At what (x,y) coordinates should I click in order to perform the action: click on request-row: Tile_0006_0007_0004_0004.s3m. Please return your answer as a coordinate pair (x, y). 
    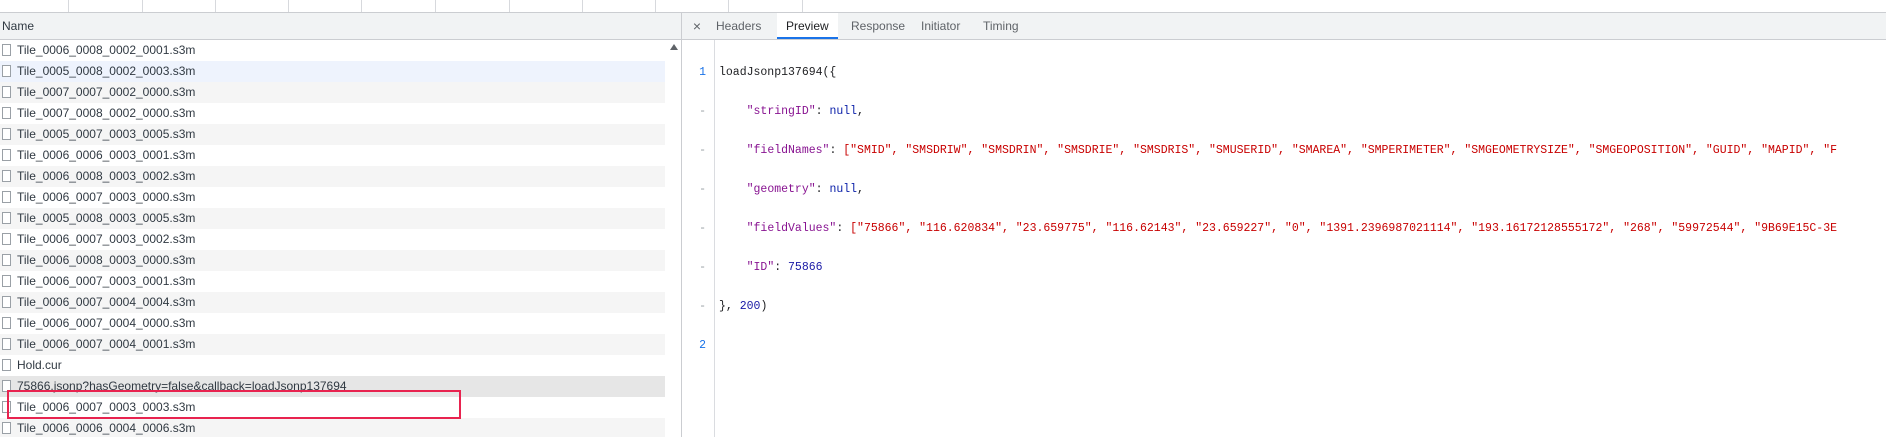
    Looking at the image, I should click on (332, 302).